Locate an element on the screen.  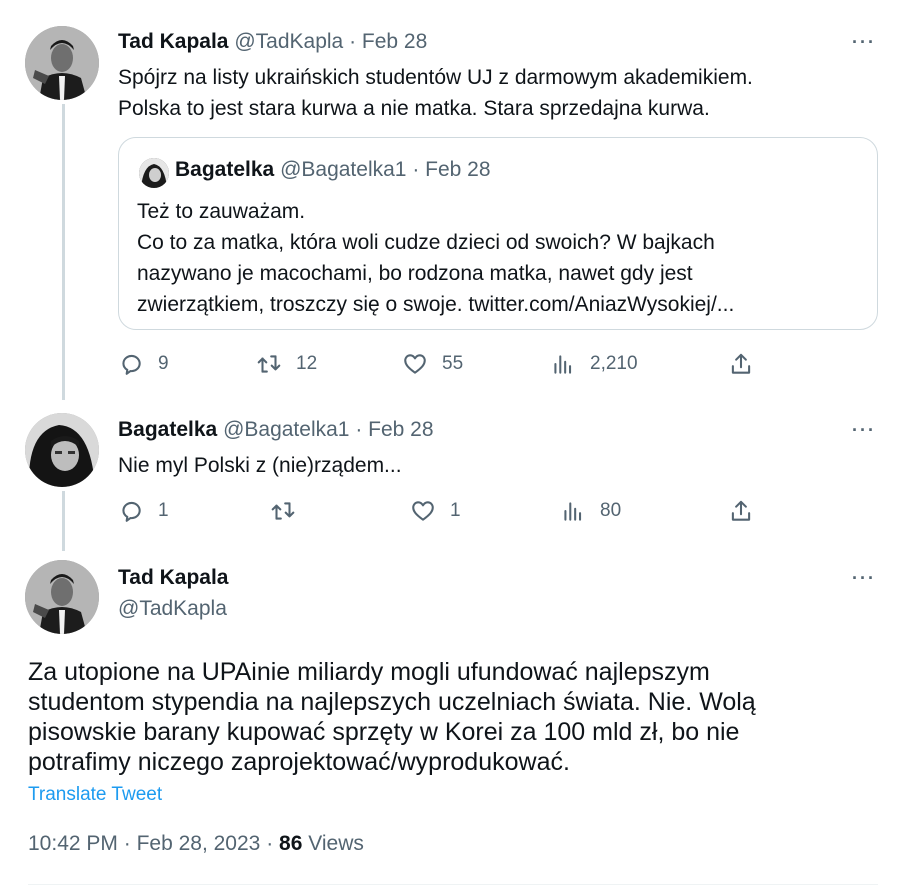
tweet-actions: 9 12 55 2,210 is located at coordinates (438, 364).